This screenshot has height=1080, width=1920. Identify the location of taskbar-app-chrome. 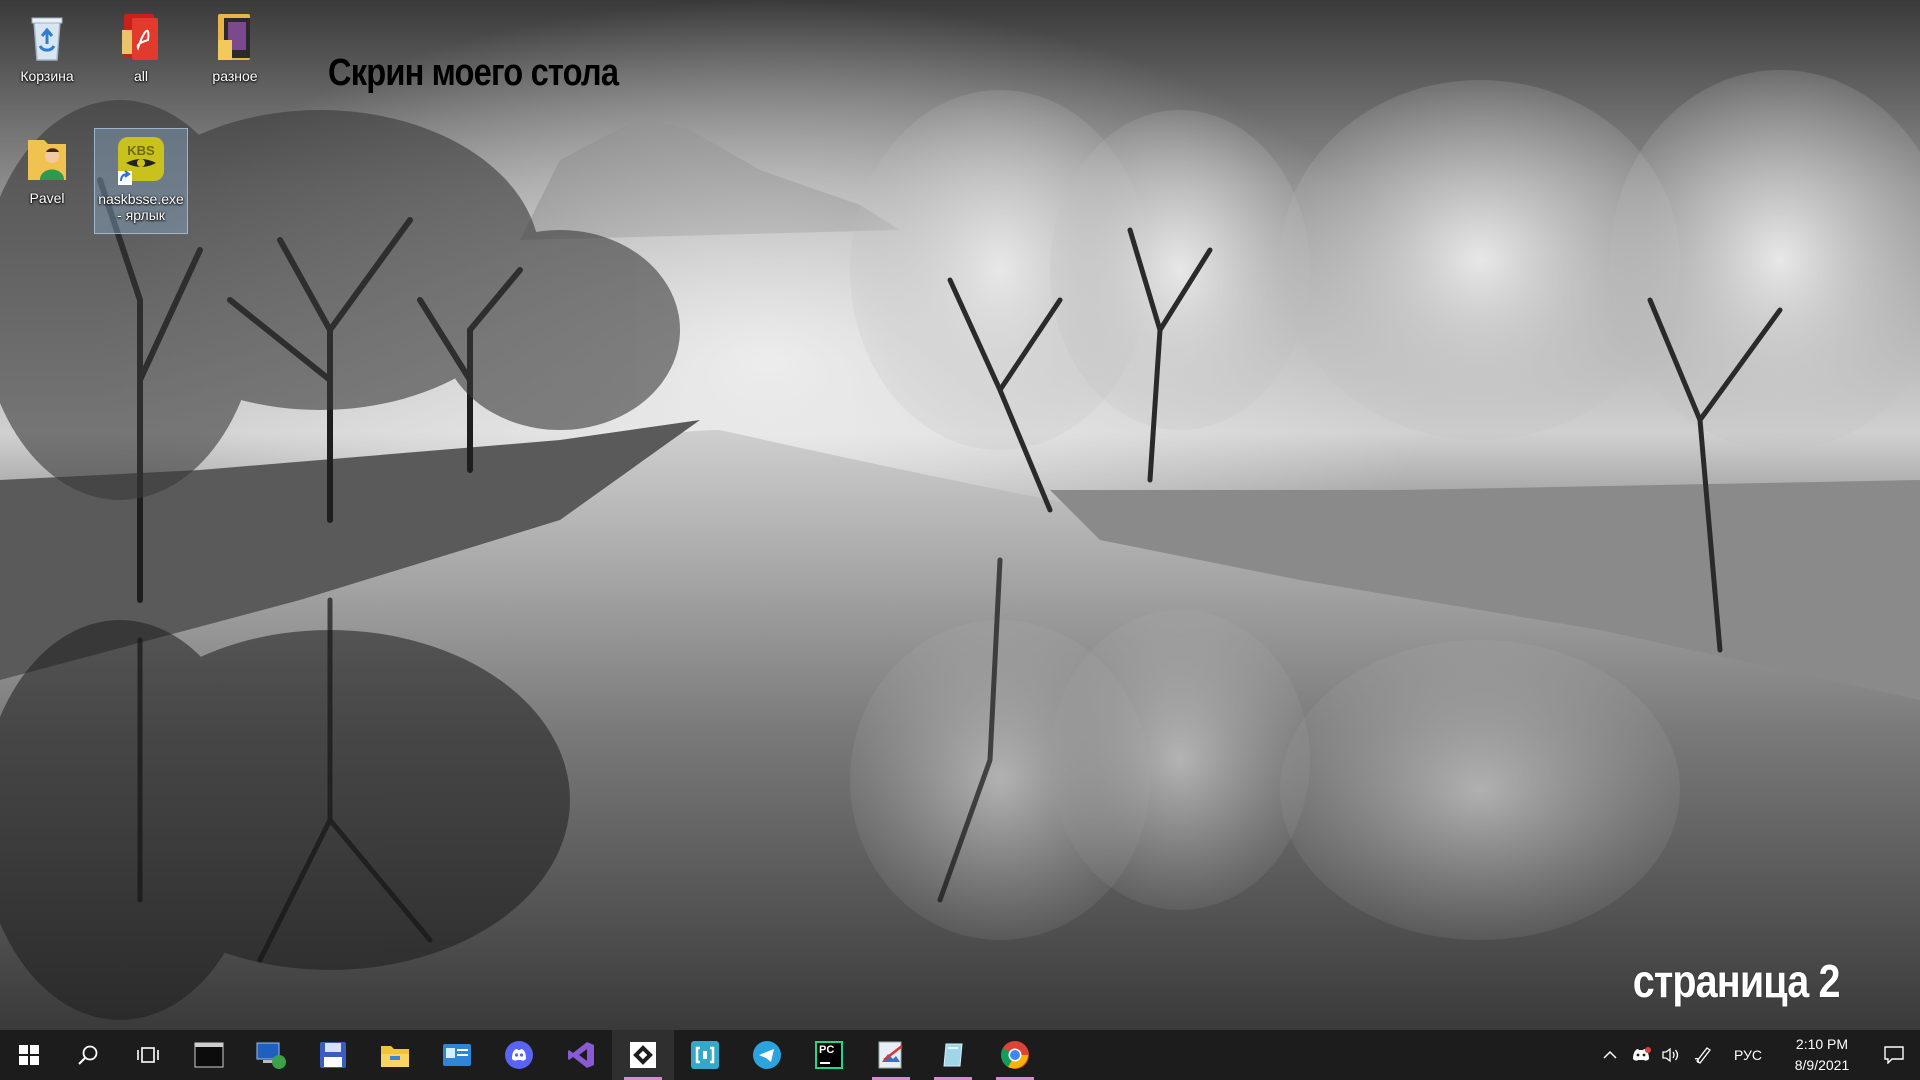
(1015, 1055).